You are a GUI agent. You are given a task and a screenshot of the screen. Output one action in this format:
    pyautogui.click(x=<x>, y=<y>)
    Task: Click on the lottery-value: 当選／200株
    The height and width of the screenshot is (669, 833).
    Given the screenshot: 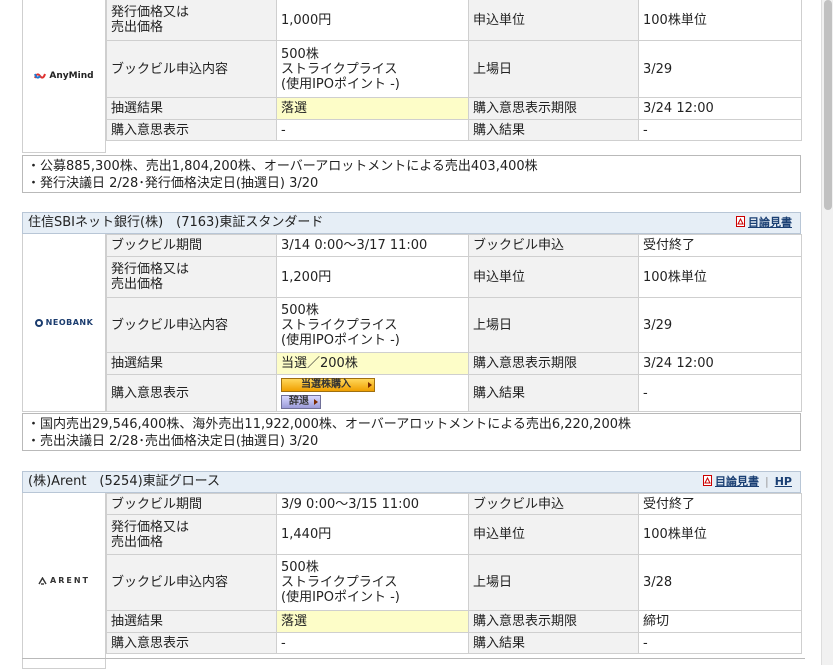 What is the action you would take?
    pyautogui.click(x=372, y=363)
    